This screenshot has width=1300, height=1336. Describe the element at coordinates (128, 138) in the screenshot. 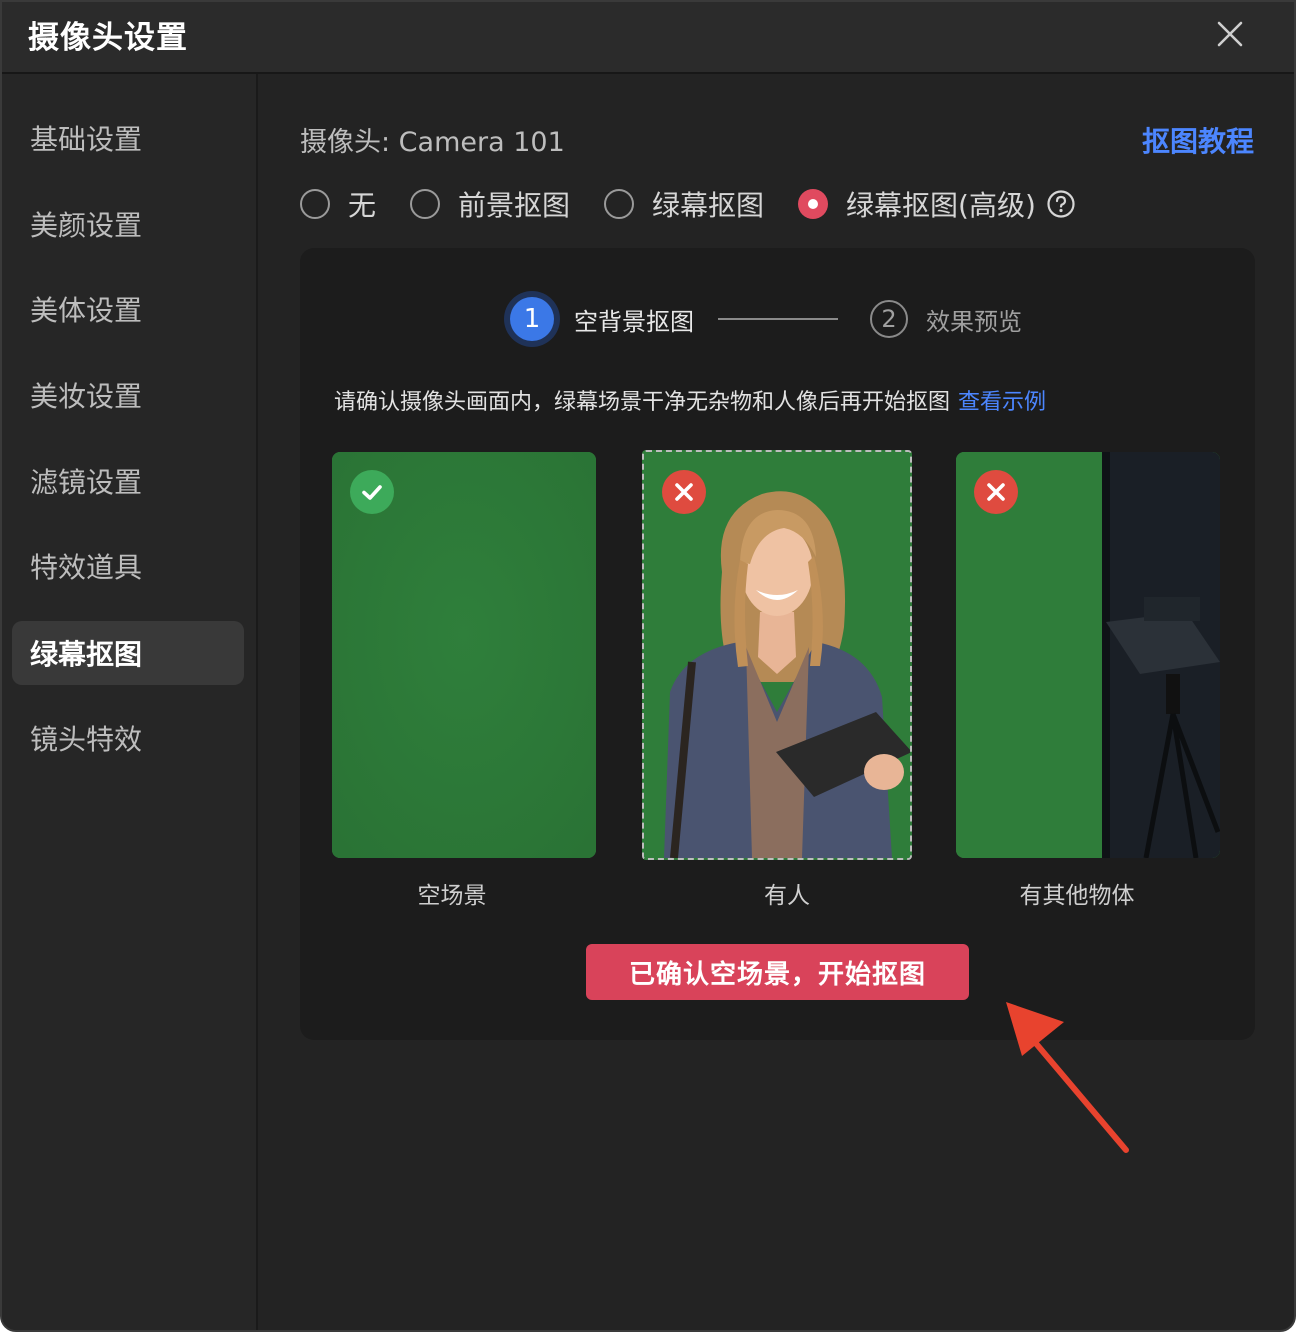

I see `sidebar-item-basic: 基础设置` at that location.